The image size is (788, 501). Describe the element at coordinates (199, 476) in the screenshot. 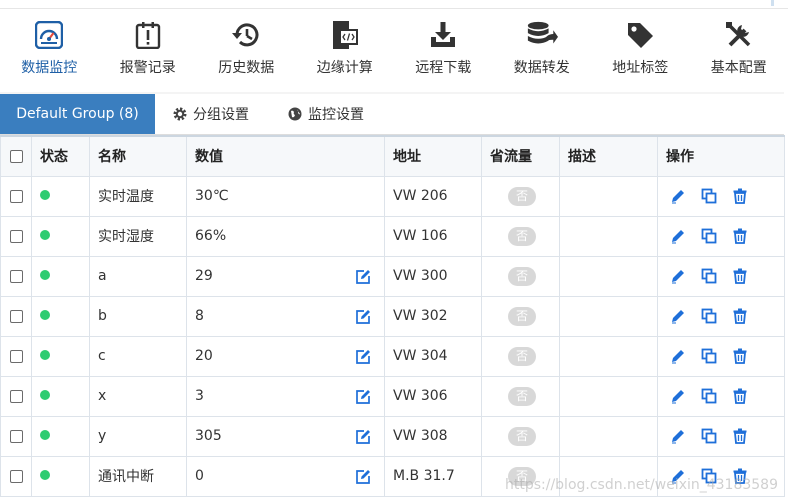

I see `value-text: 0` at that location.